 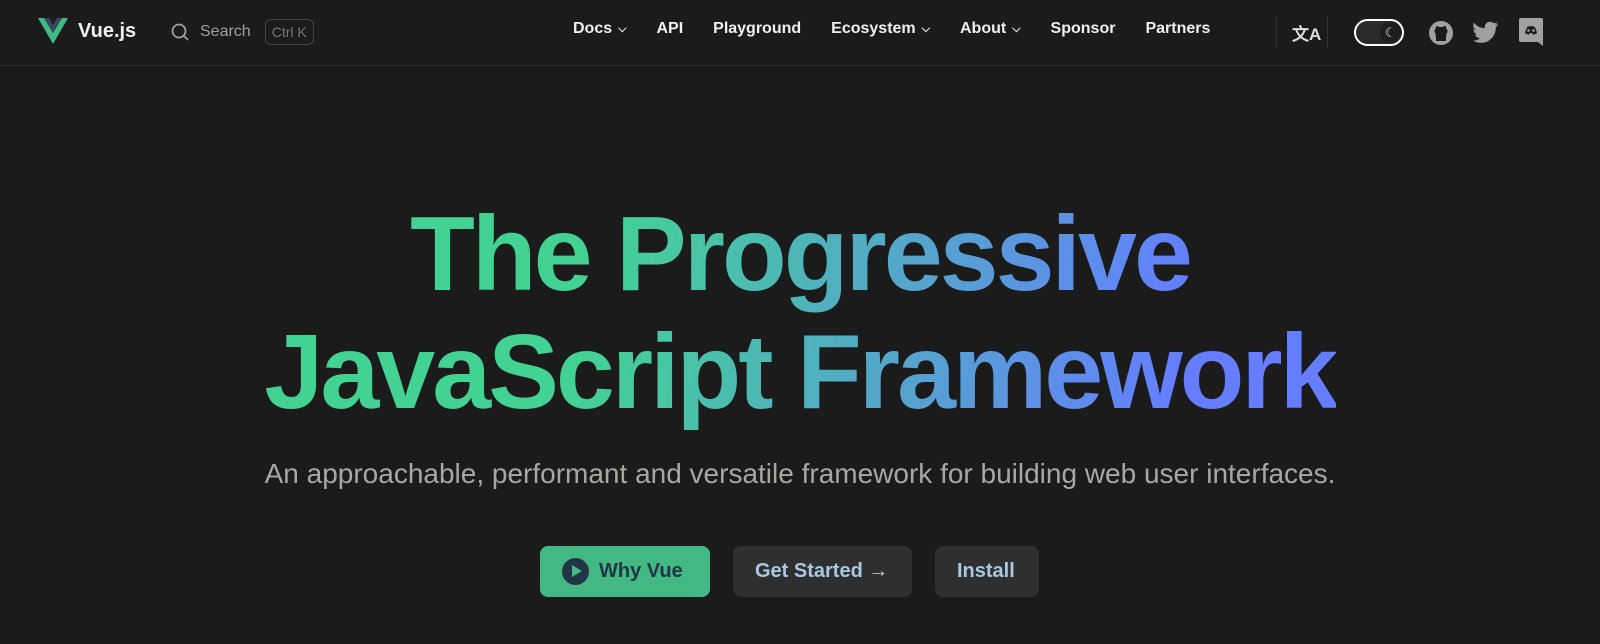 I want to click on discord-icon, so click(x=1531, y=32).